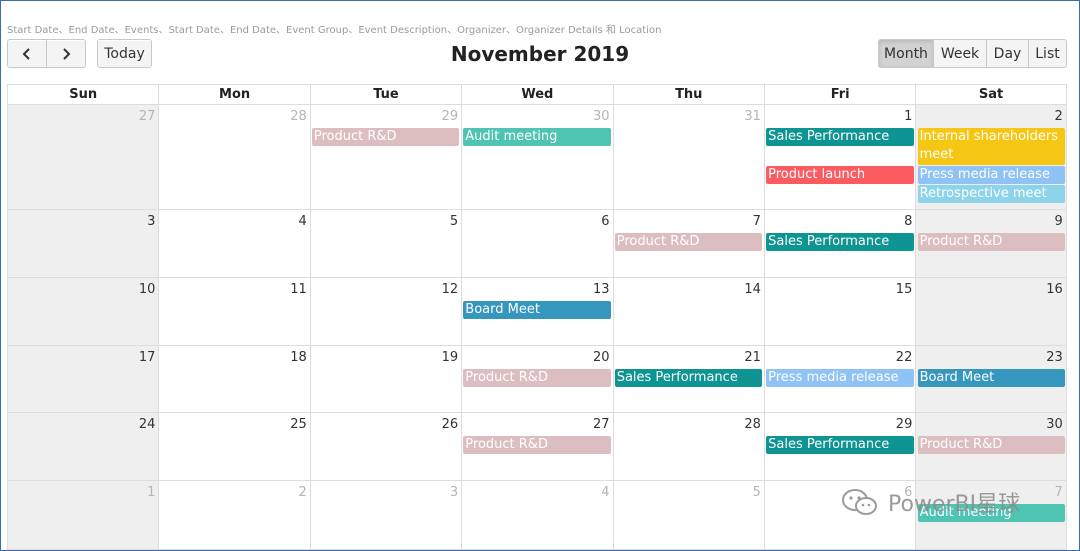 This screenshot has height=551, width=1080. Describe the element at coordinates (752, 357) in the screenshot. I see `day-number: 21` at that location.